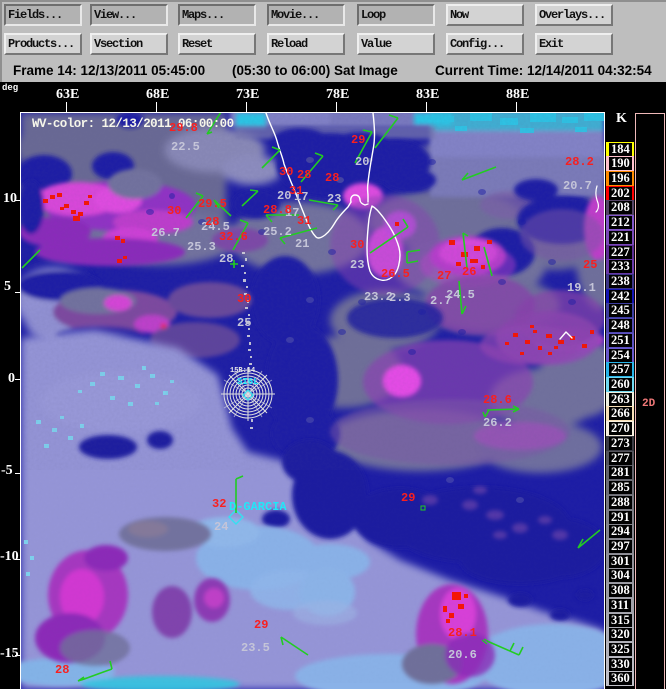  I want to click on svg-text: WV-color: 12/13/2011 06:00:00, so click(133, 124).